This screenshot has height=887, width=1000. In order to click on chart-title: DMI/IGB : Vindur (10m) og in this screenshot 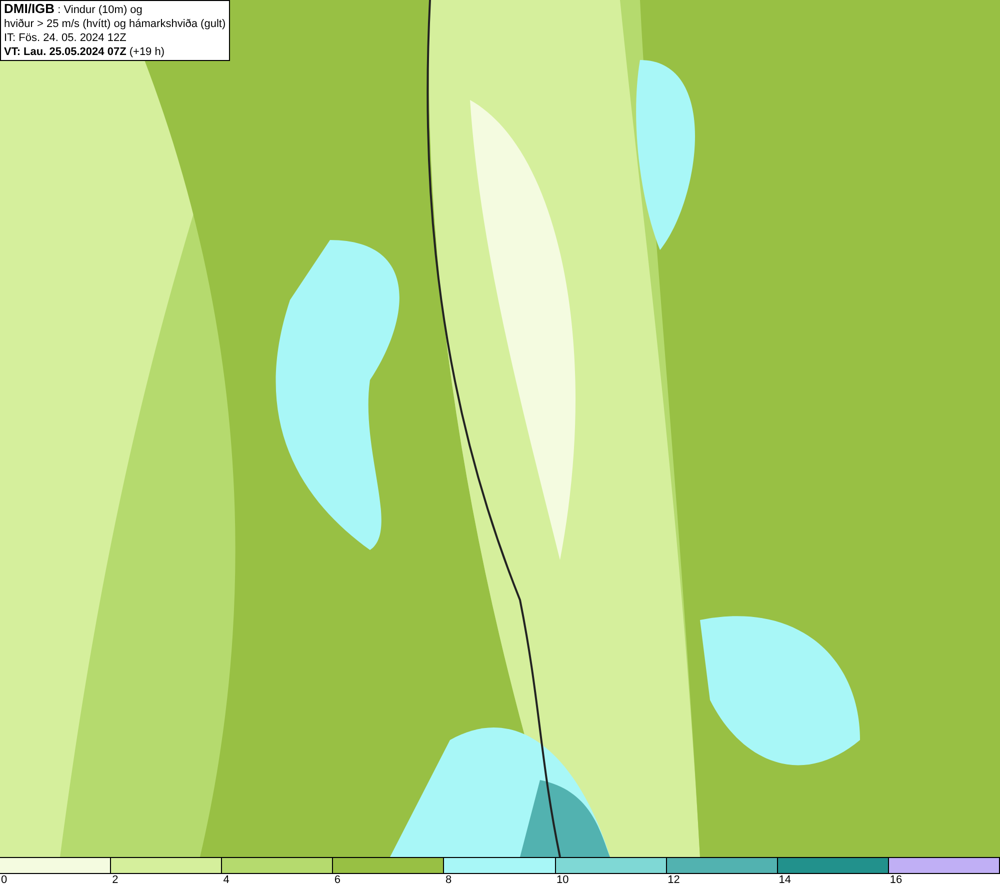, I will do `click(74, 9)`.